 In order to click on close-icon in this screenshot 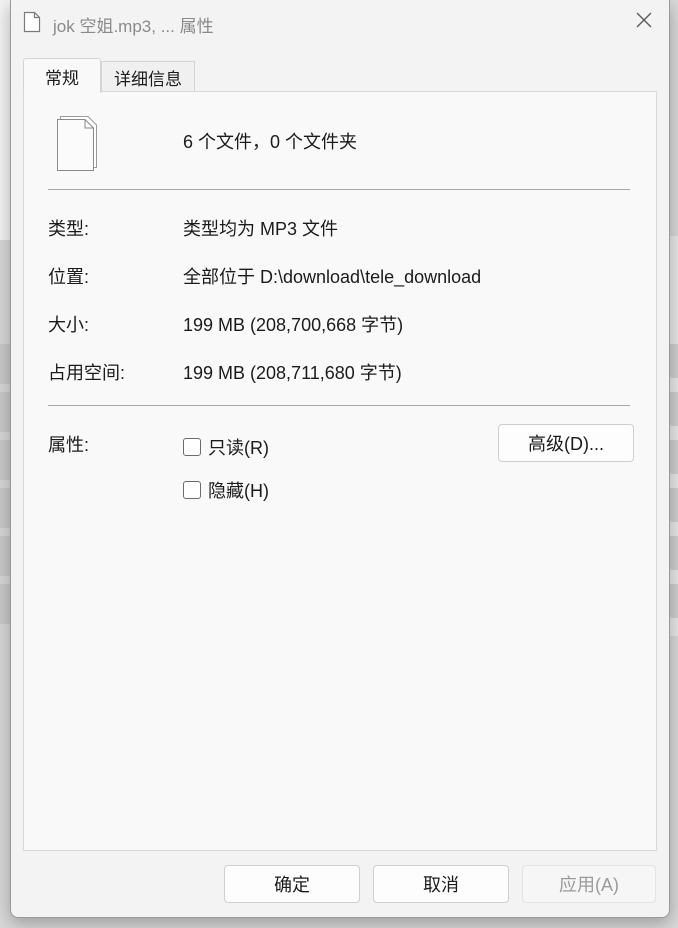, I will do `click(644, 22)`.